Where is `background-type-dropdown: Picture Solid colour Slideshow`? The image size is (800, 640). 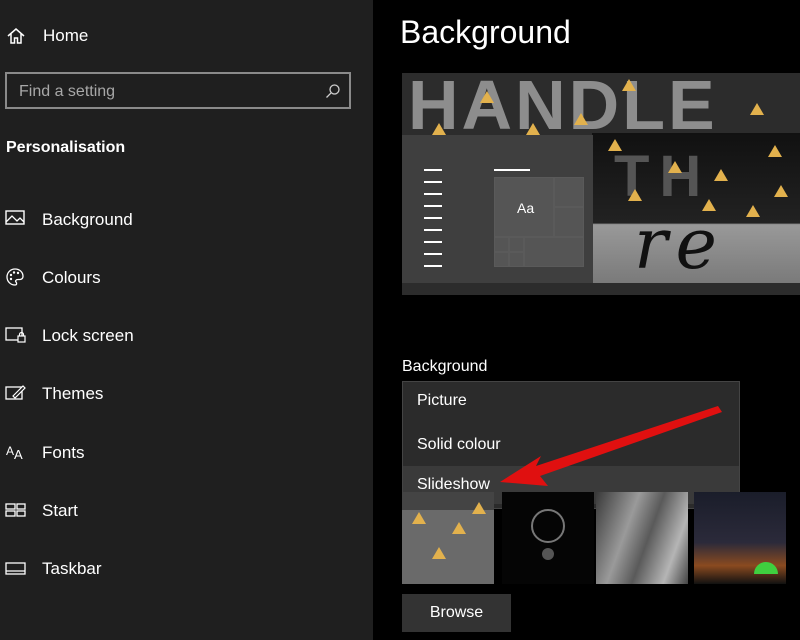 background-type-dropdown: Picture Solid colour Slideshow is located at coordinates (571, 445).